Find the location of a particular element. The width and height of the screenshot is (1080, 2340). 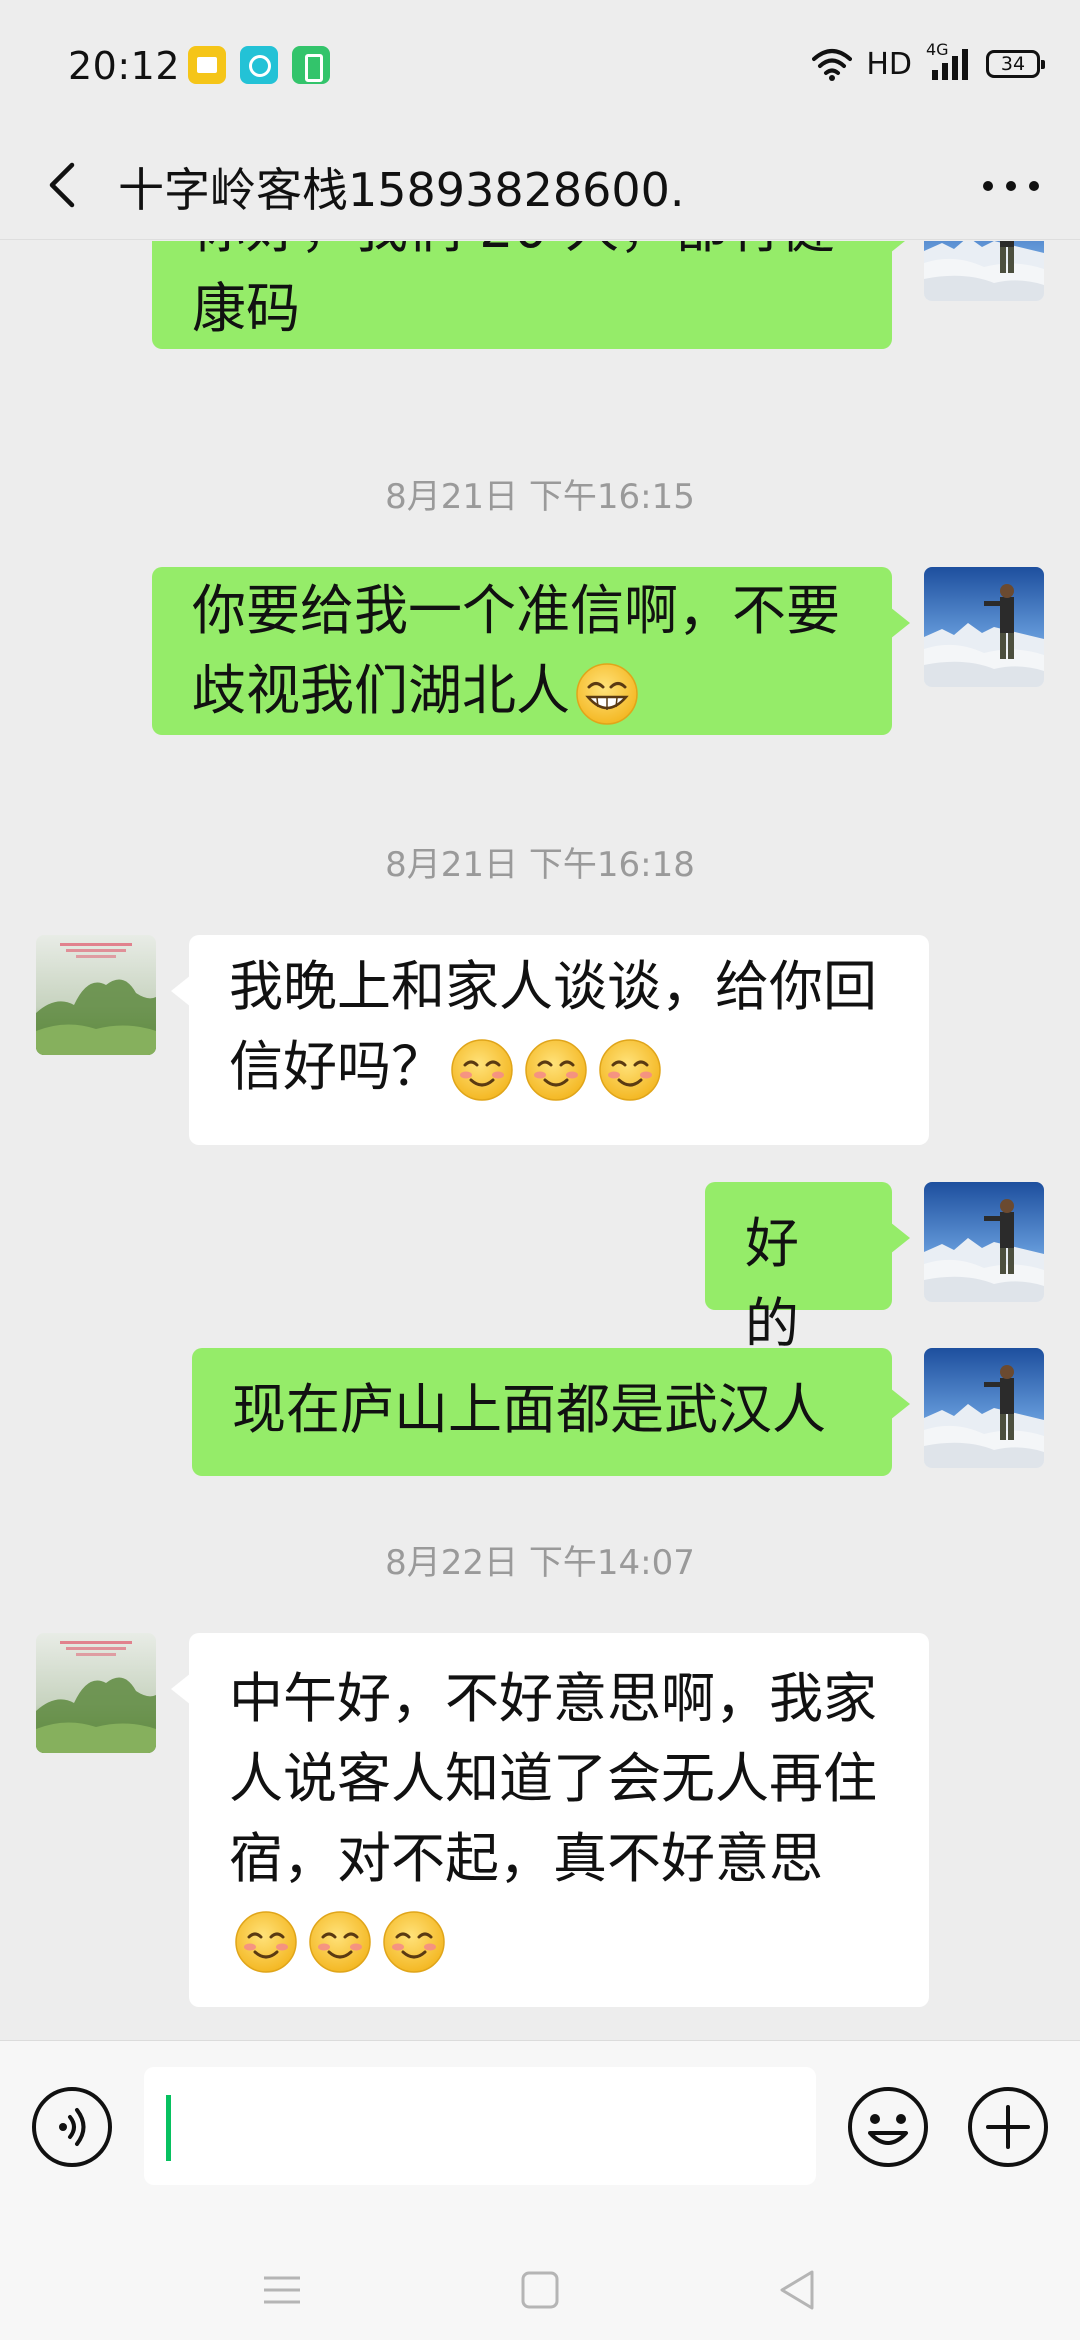

back-chevron-icon is located at coordinates (64, 185).